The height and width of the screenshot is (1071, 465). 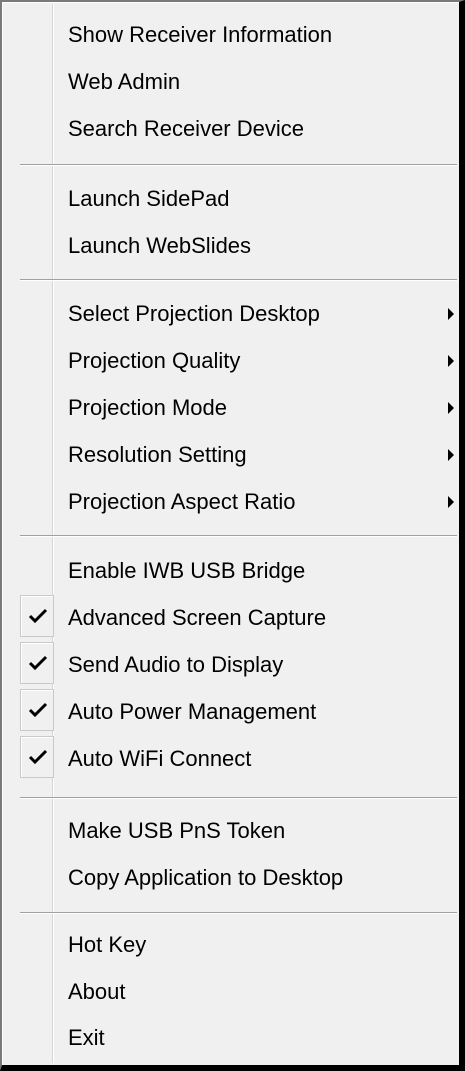 What do you see at coordinates (200, 34) in the screenshot?
I see `menu-item-label: Show Receiver Information` at bounding box center [200, 34].